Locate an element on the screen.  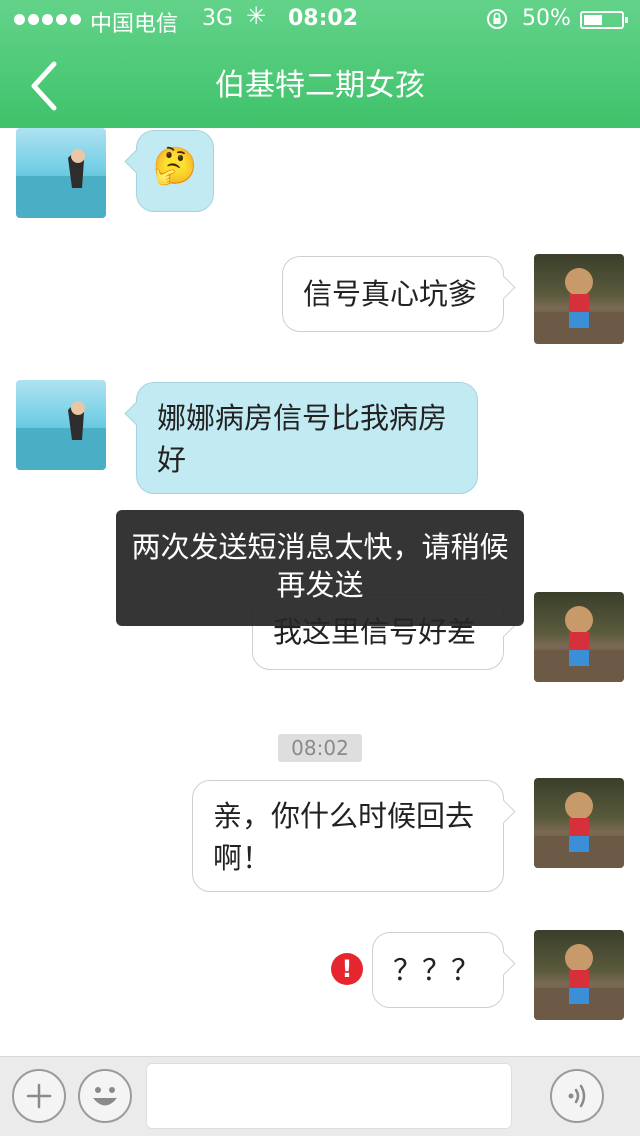
emoji-button is located at coordinates (105, 1096).